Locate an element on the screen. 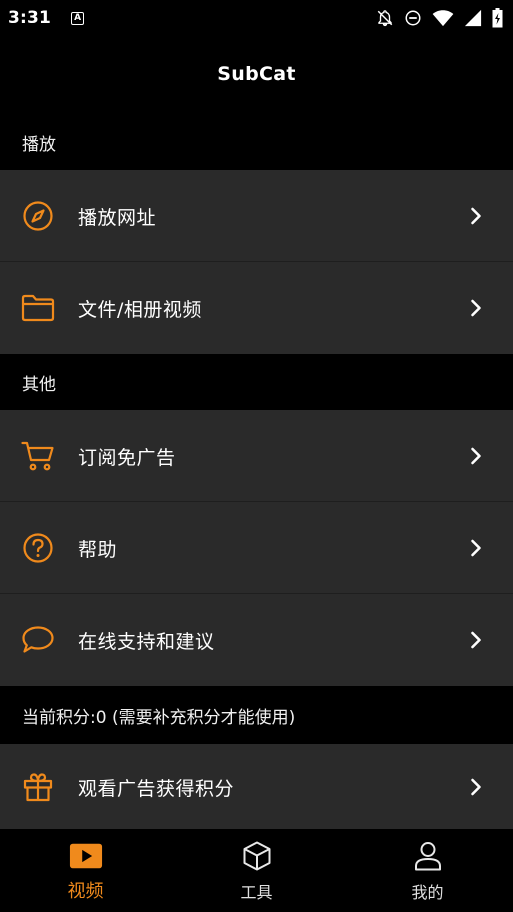 Image resolution: width=513 pixels, height=912 pixels. menu-item-label: 播放网址 is located at coordinates (117, 217).